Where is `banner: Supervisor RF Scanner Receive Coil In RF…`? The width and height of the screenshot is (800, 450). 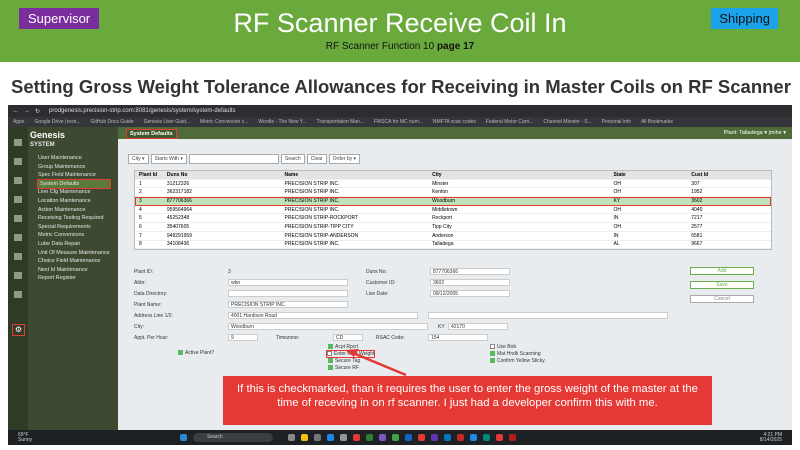 banner: Supervisor RF Scanner Receive Coil In RF… is located at coordinates (400, 31).